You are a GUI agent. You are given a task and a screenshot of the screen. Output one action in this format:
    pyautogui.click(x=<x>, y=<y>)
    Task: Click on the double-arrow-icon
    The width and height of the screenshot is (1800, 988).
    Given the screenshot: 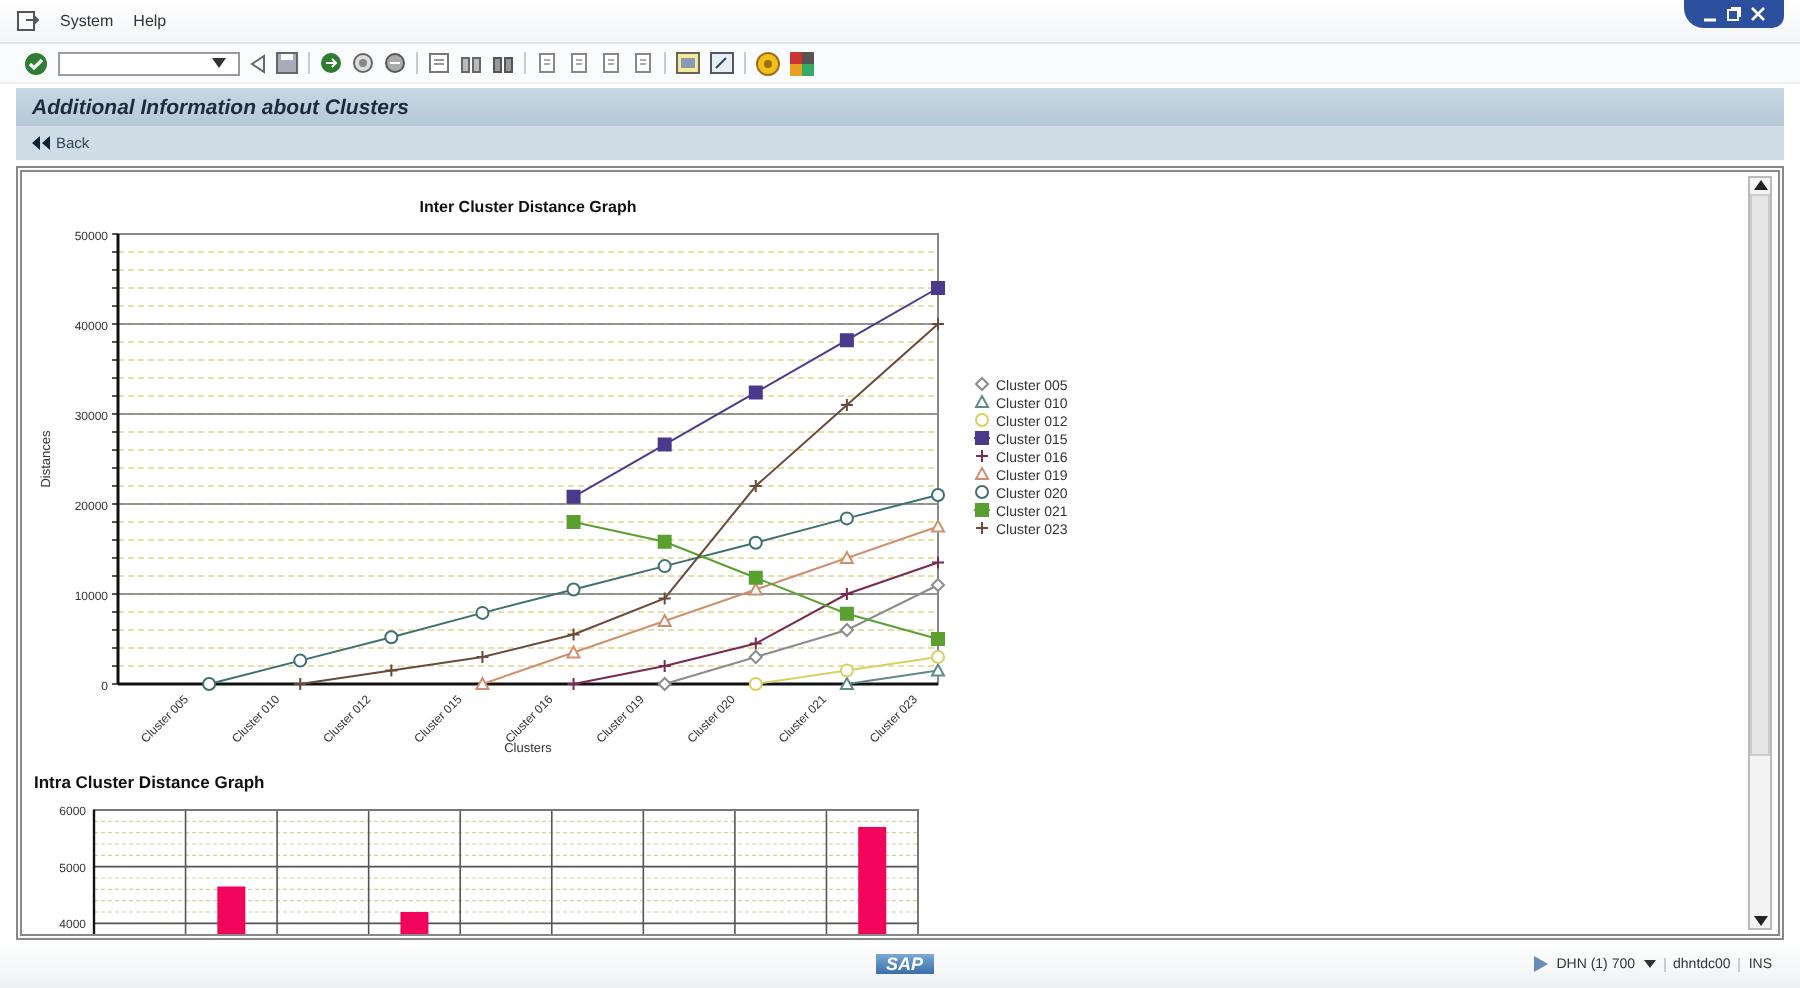 What is the action you would take?
    pyautogui.click(x=41, y=143)
    